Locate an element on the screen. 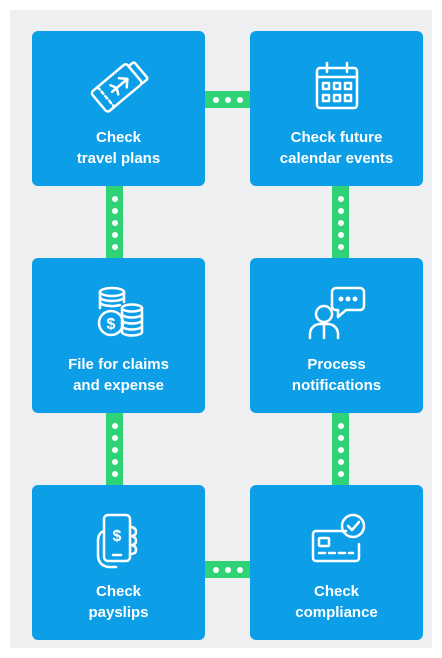  card-check-compliance: Check compliance is located at coordinates (336, 562).